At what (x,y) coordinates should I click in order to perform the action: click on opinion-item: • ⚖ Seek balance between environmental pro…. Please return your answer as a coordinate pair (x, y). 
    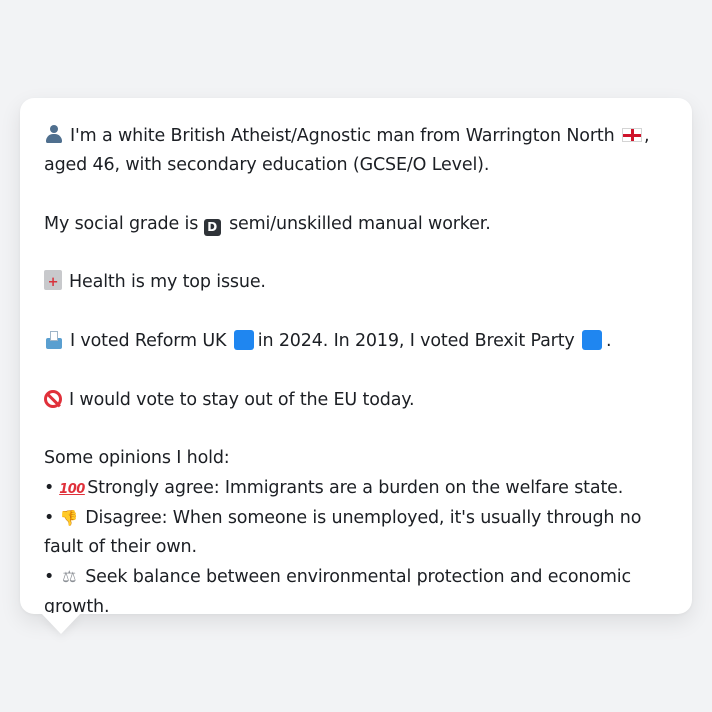
    Looking at the image, I should click on (356, 592).